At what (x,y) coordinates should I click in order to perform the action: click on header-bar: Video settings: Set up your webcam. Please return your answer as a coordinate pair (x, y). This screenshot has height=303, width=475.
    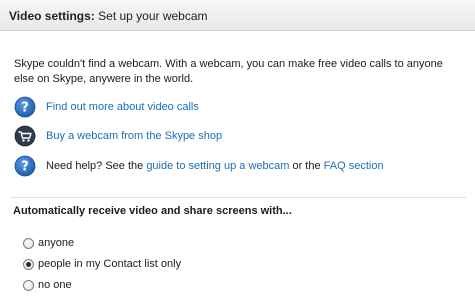
    Looking at the image, I should click on (237, 15).